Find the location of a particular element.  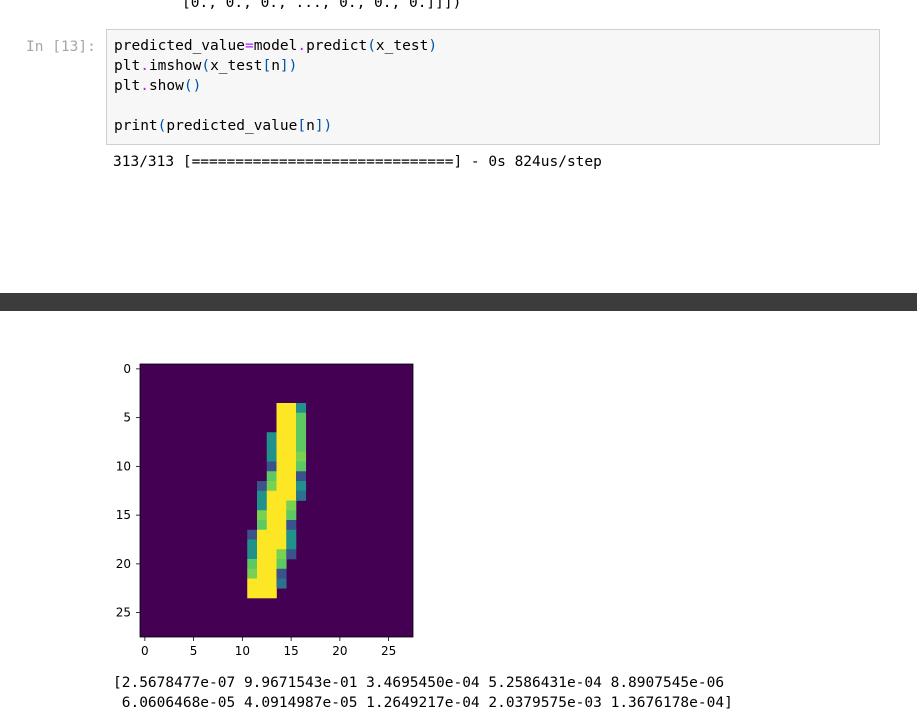

code-line: print(predicted_value[n]) is located at coordinates (223, 126).